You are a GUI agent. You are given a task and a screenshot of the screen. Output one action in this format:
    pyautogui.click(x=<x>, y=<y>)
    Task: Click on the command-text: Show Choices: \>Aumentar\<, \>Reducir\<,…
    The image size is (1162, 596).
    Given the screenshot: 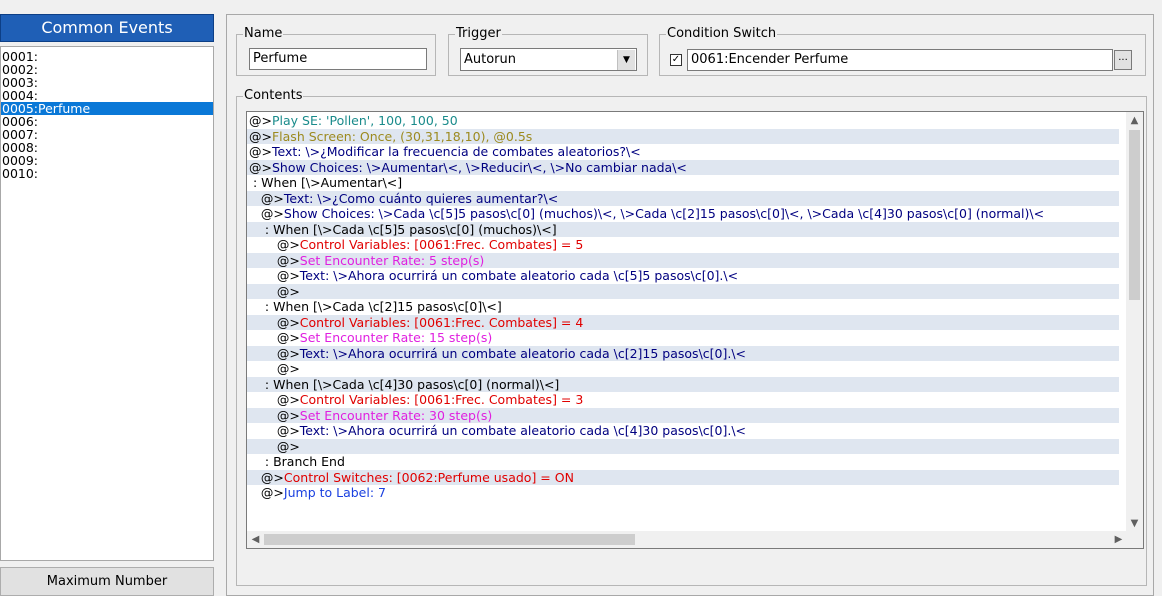 What is the action you would take?
    pyautogui.click(x=479, y=167)
    